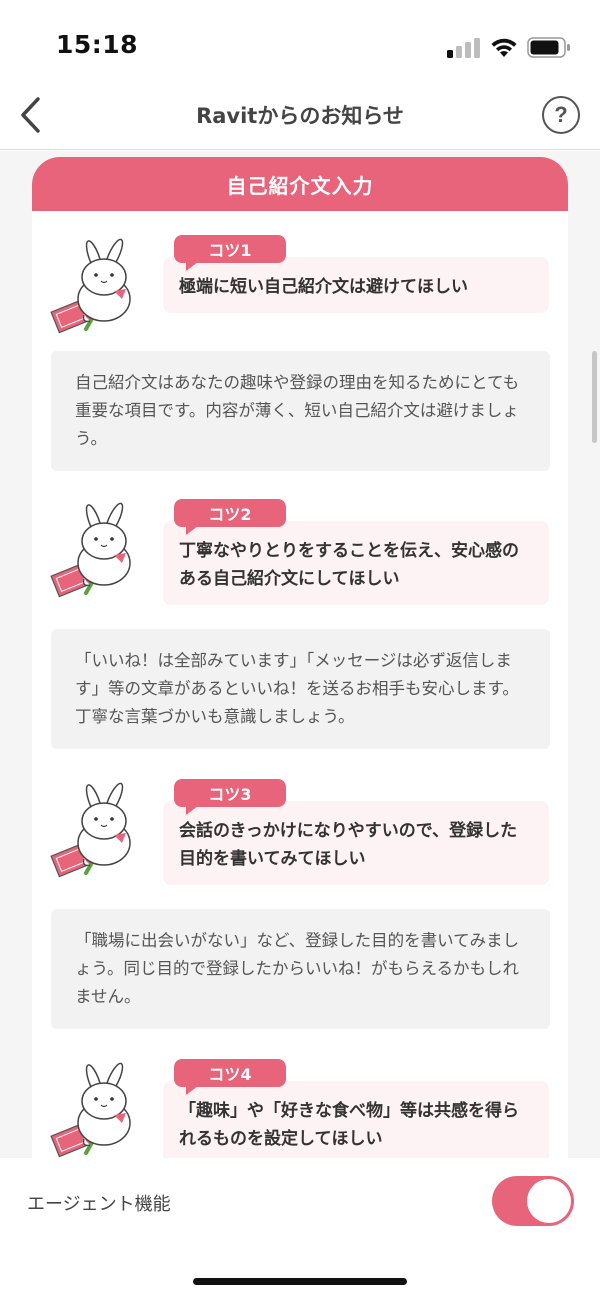 This screenshot has height=1299, width=600. Describe the element at coordinates (356, 1119) in the screenshot. I see `tip-title: 「趣味」や「好きな食べ物」等は共感を得られるものを設定してほしい` at that location.